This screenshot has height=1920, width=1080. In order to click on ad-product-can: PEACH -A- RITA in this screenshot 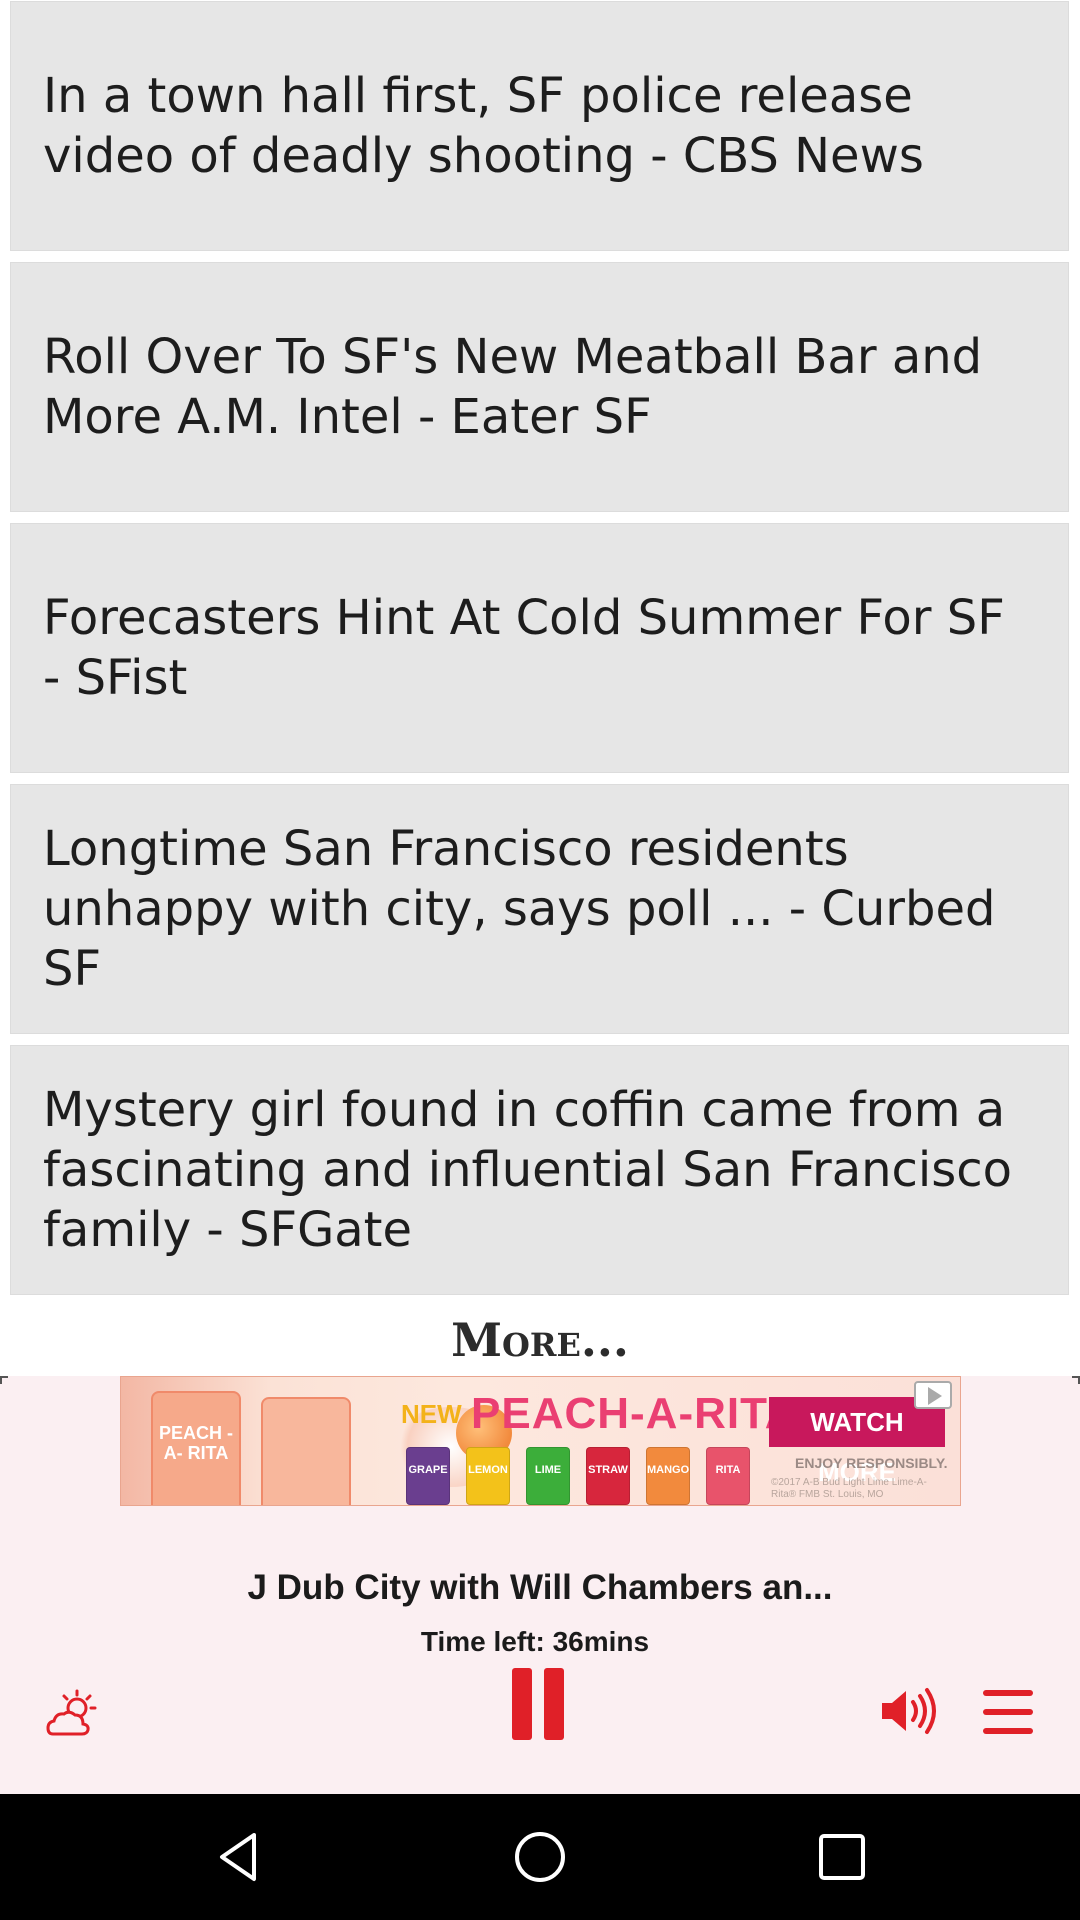, I will do `click(196, 1448)`.